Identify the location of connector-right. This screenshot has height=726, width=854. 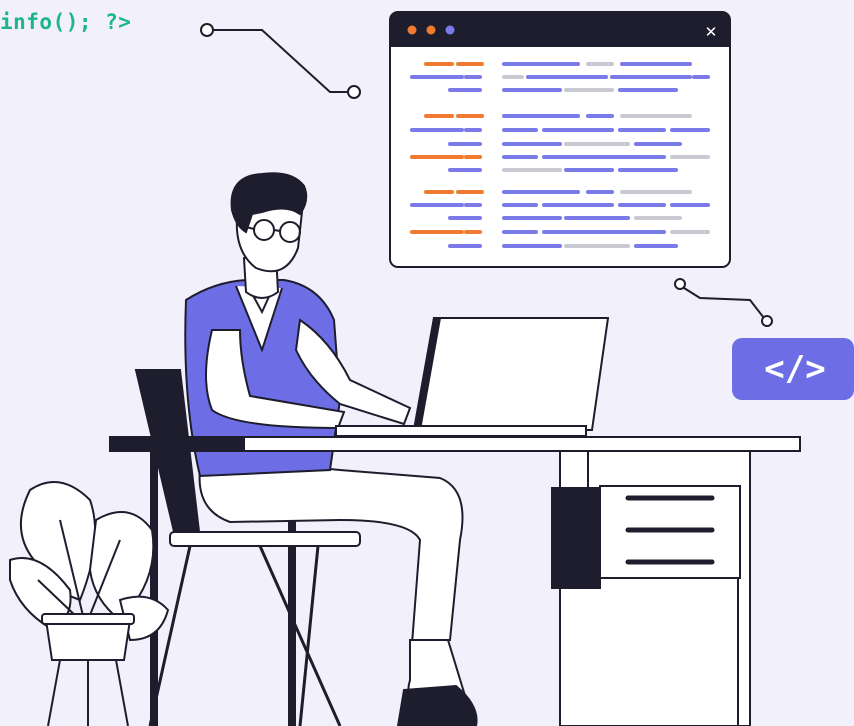
(723, 302).